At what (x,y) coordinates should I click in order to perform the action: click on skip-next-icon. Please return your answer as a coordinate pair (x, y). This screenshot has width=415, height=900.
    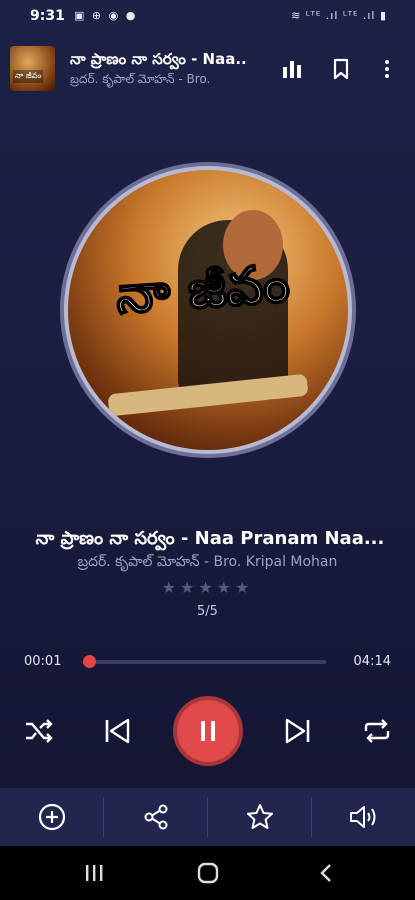
    Looking at the image, I should click on (297, 731).